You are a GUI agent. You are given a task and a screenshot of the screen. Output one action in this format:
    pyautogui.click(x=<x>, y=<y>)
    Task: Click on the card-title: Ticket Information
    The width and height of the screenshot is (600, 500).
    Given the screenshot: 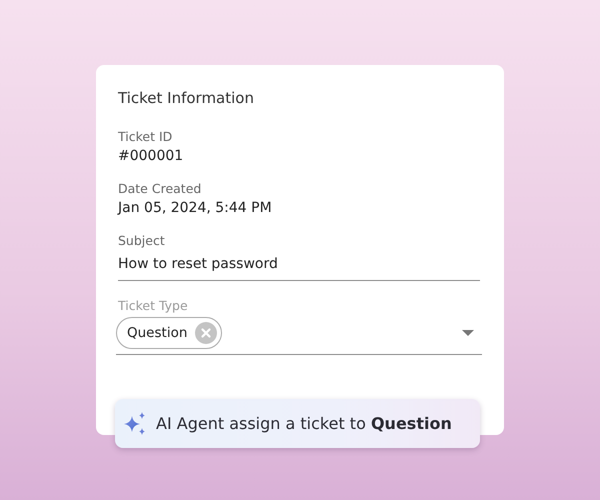 What is the action you would take?
    pyautogui.click(x=186, y=98)
    